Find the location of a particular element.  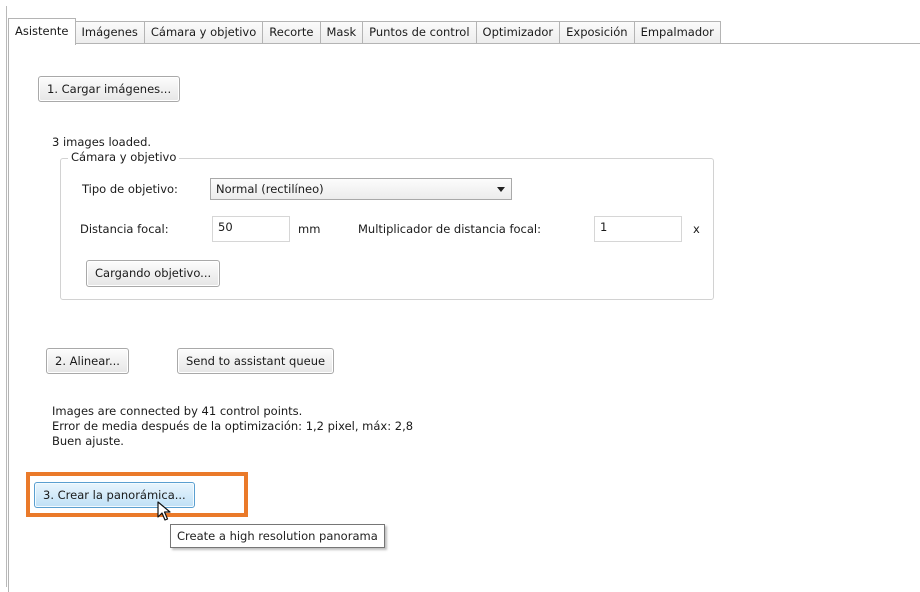

lens-type-select: Normal (rectilíneo) is located at coordinates (361, 189).